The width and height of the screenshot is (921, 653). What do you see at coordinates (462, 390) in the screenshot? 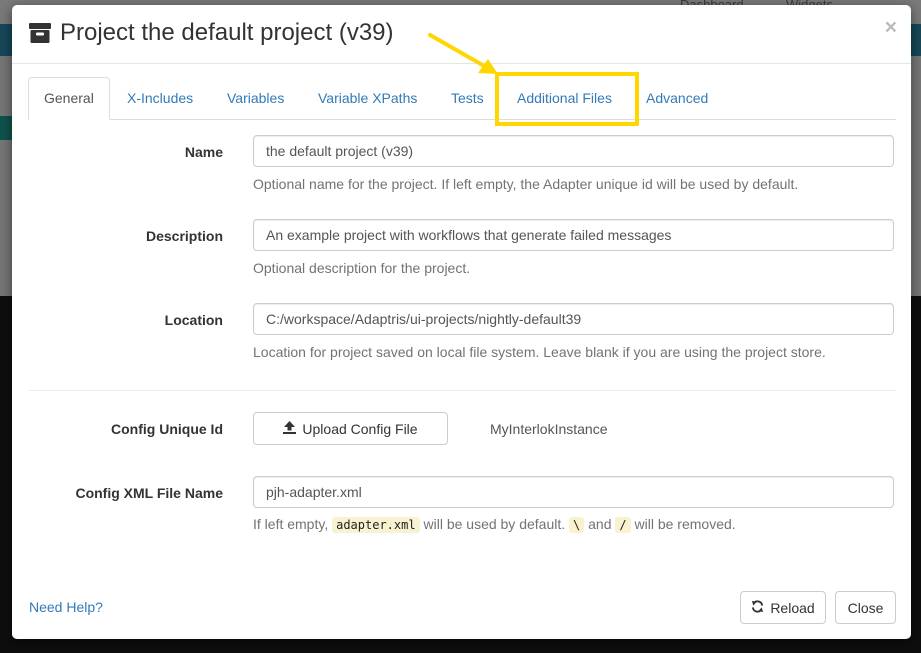
I see `section-divider` at bounding box center [462, 390].